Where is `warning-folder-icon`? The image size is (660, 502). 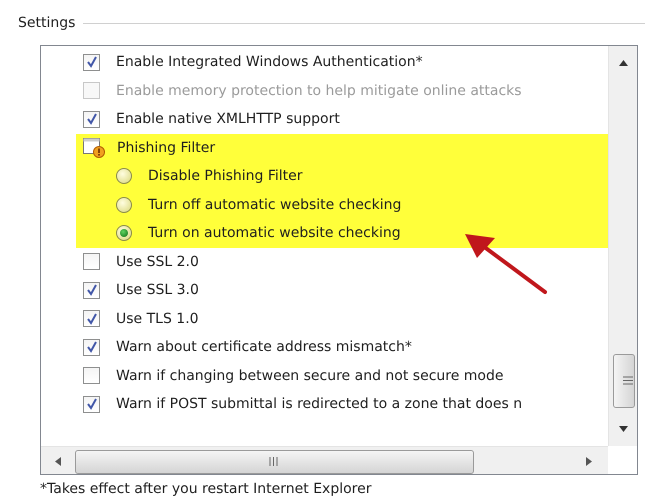
warning-folder-icon is located at coordinates (94, 148).